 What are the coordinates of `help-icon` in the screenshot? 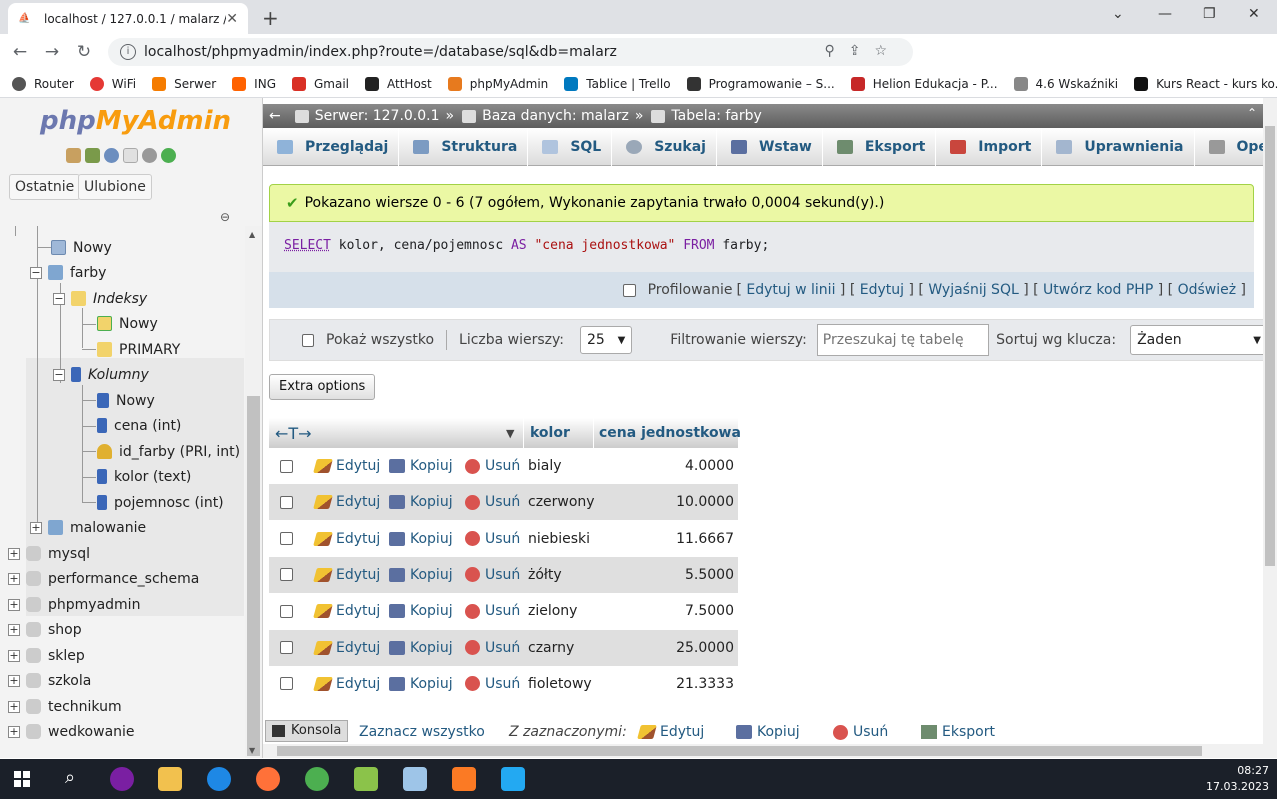 It's located at (111, 155).